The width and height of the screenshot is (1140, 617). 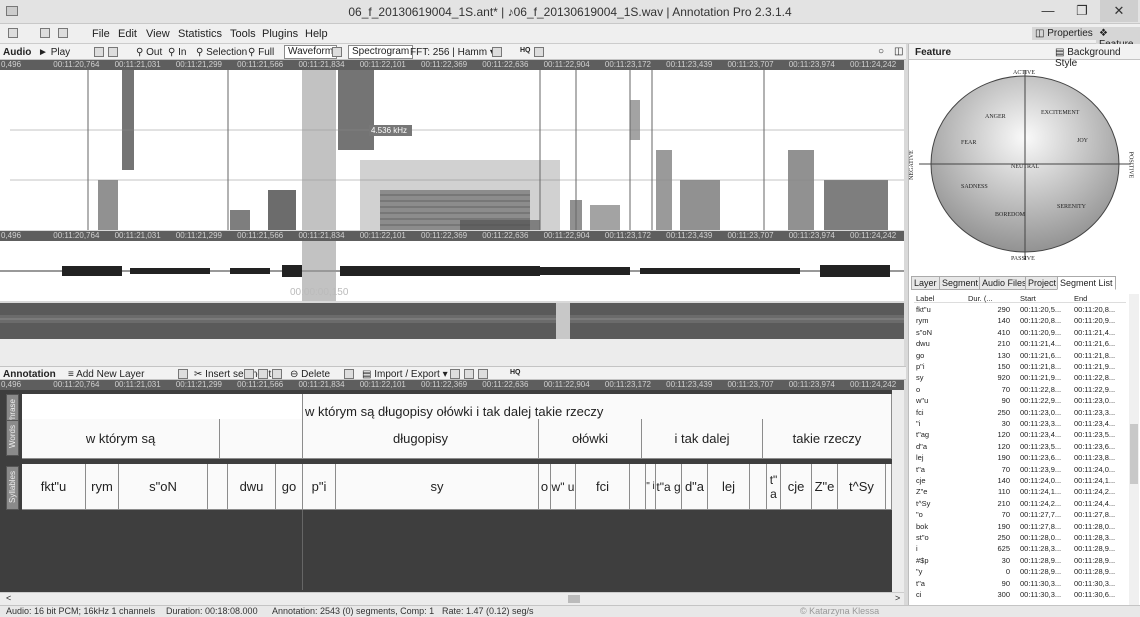 What do you see at coordinates (603, 487) in the screenshot?
I see `syllable-segment: fci` at bounding box center [603, 487].